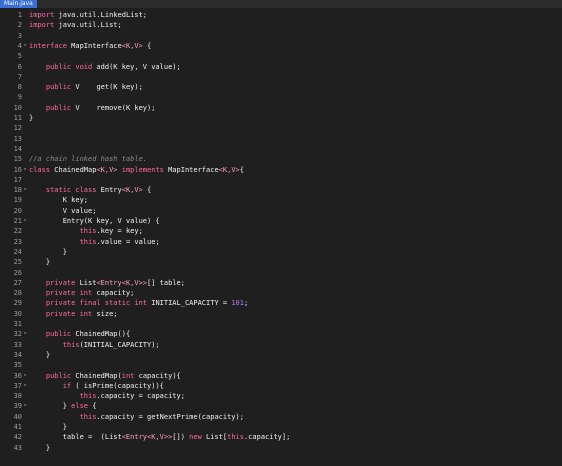 The width and height of the screenshot is (562, 466). I want to click on code-line: 3, so click(281, 36).